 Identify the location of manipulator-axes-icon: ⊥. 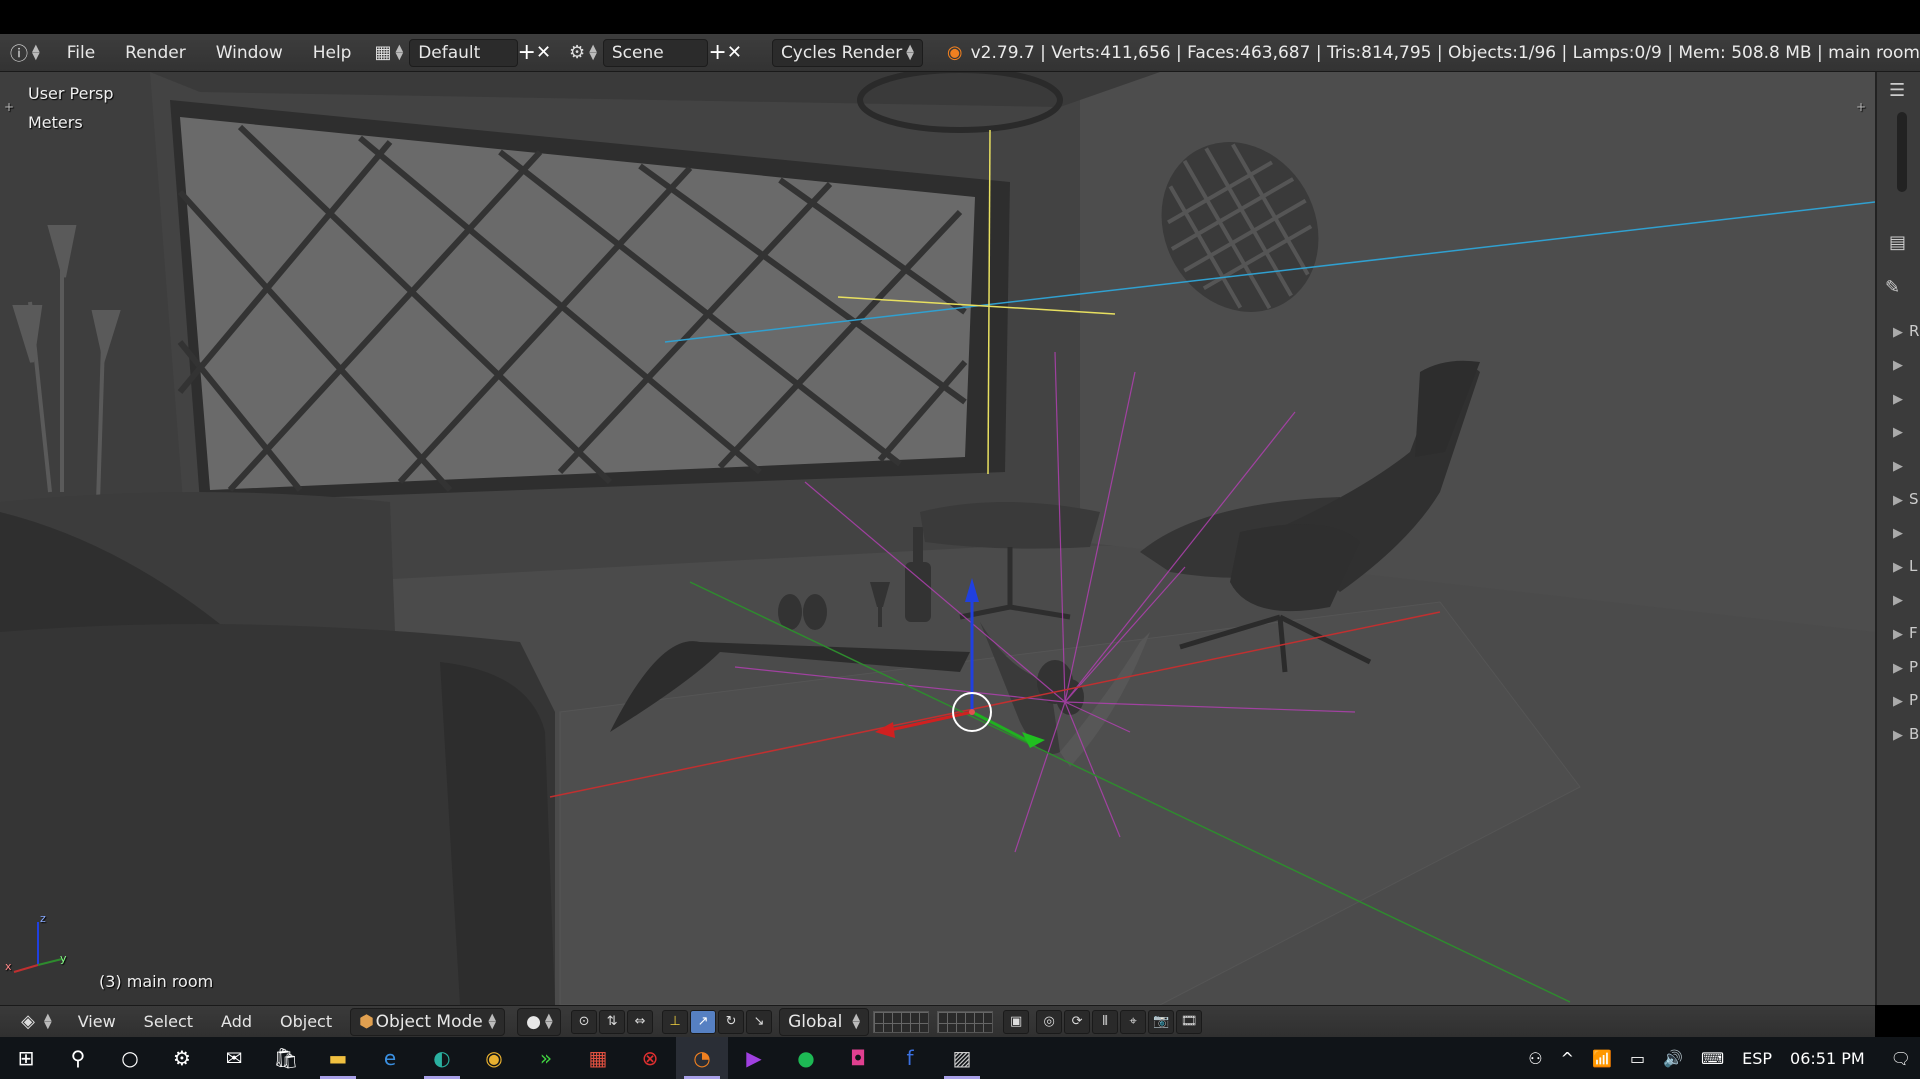
(675, 1021).